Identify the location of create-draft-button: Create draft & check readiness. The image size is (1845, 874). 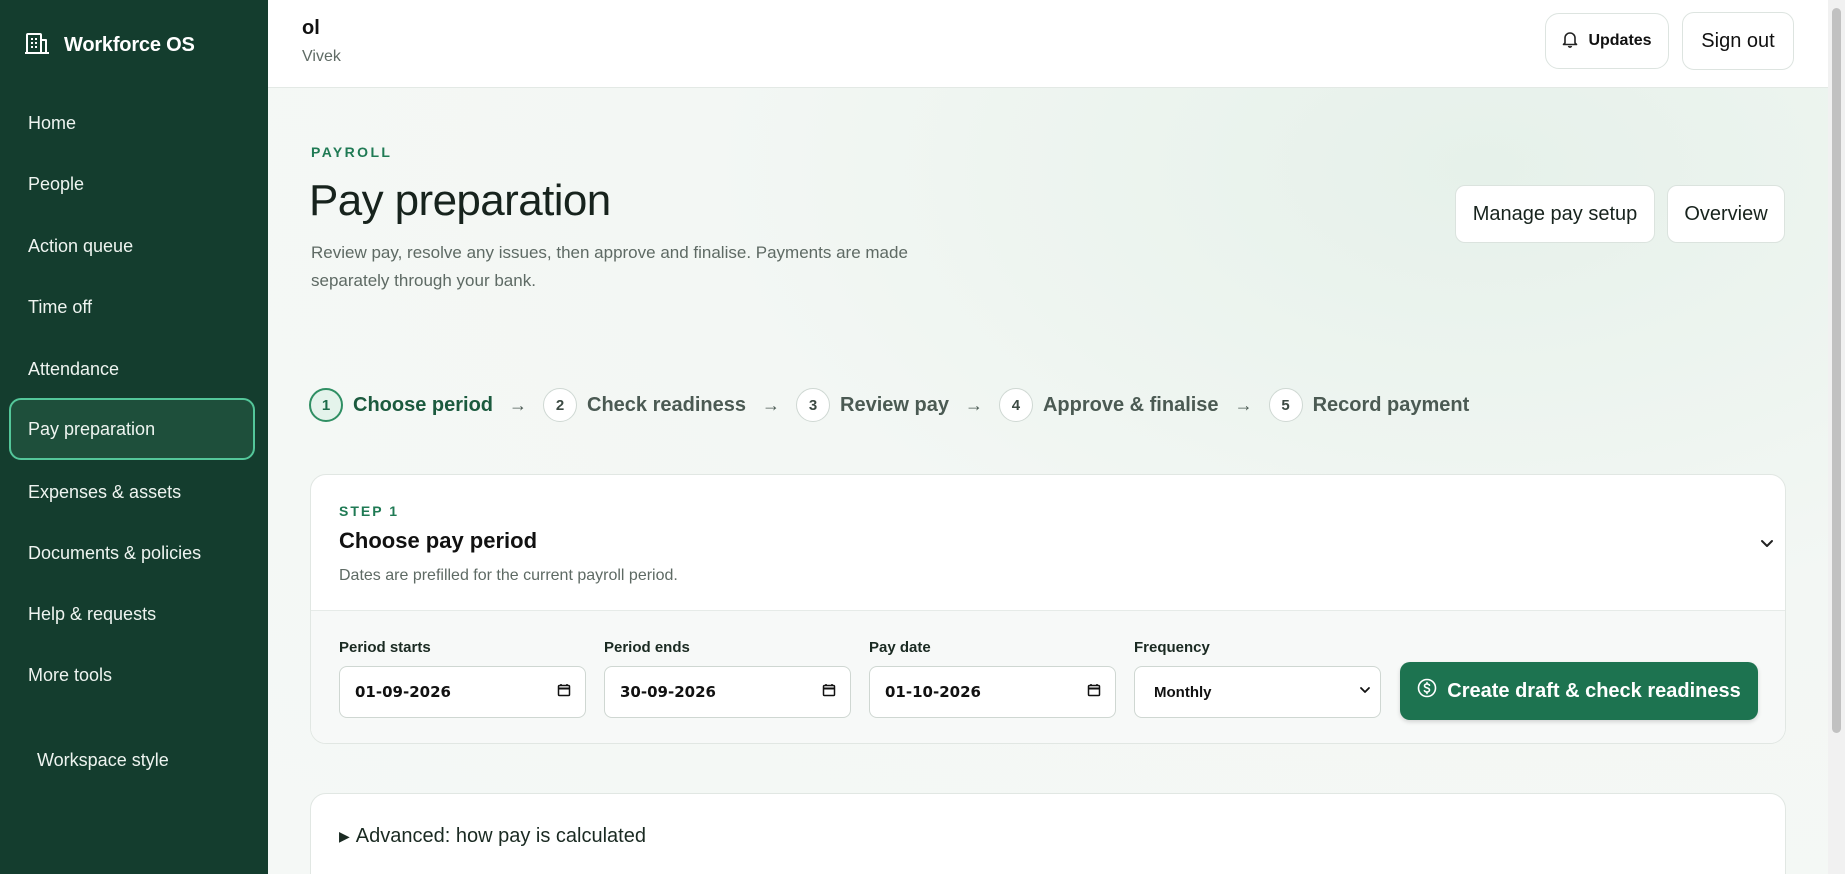
(1579, 691).